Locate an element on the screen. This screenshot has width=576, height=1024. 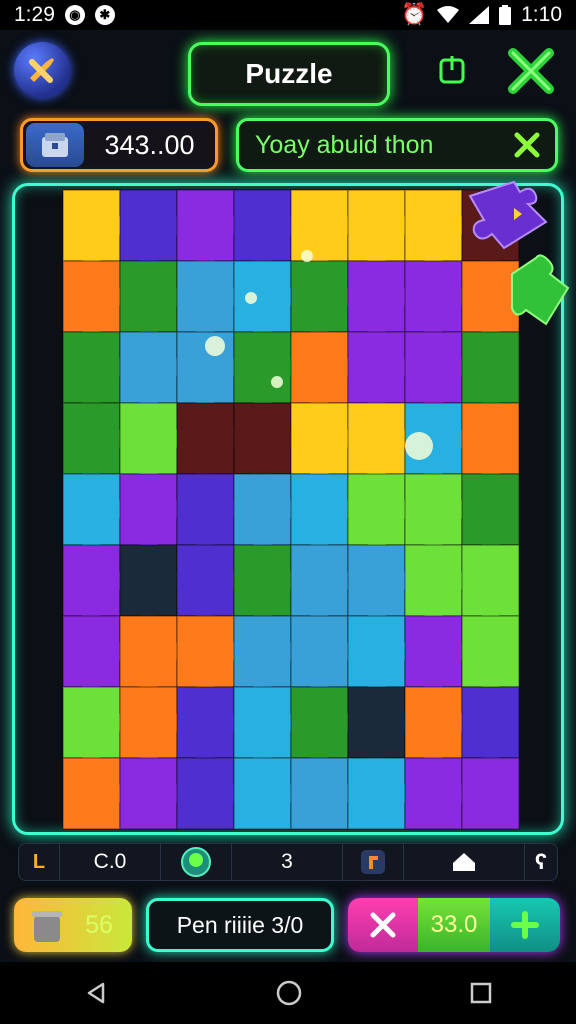
game-toolbar: L C.0 3 ʕ is located at coordinates (288, 862).